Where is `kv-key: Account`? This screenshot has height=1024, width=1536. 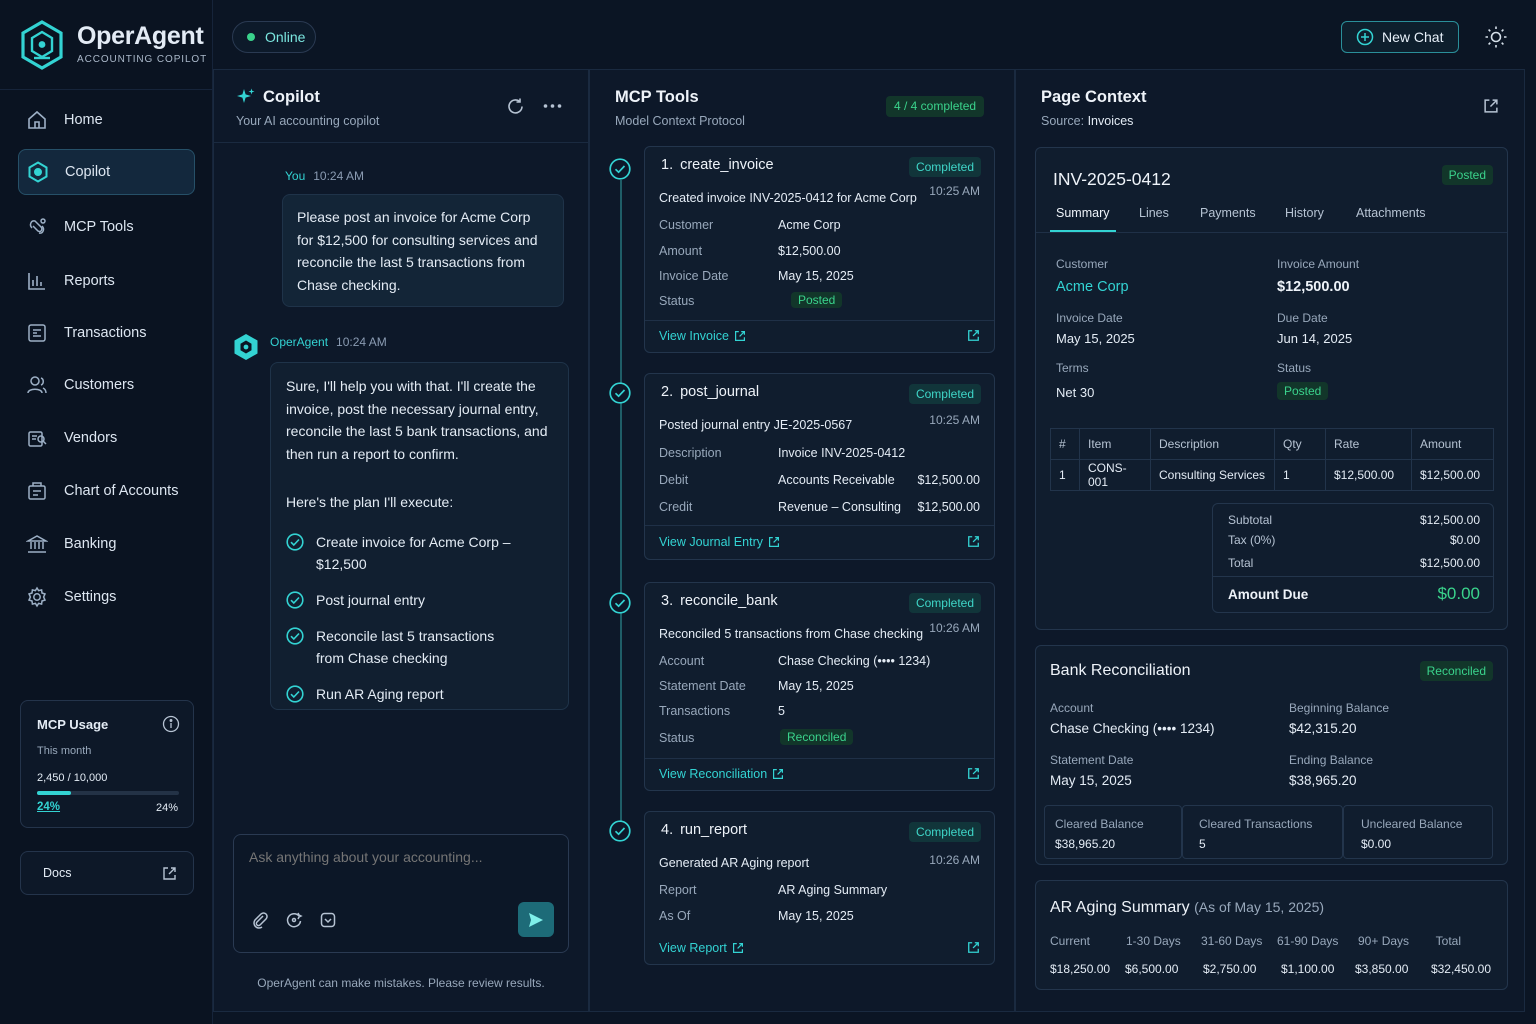
kv-key: Account is located at coordinates (682, 661).